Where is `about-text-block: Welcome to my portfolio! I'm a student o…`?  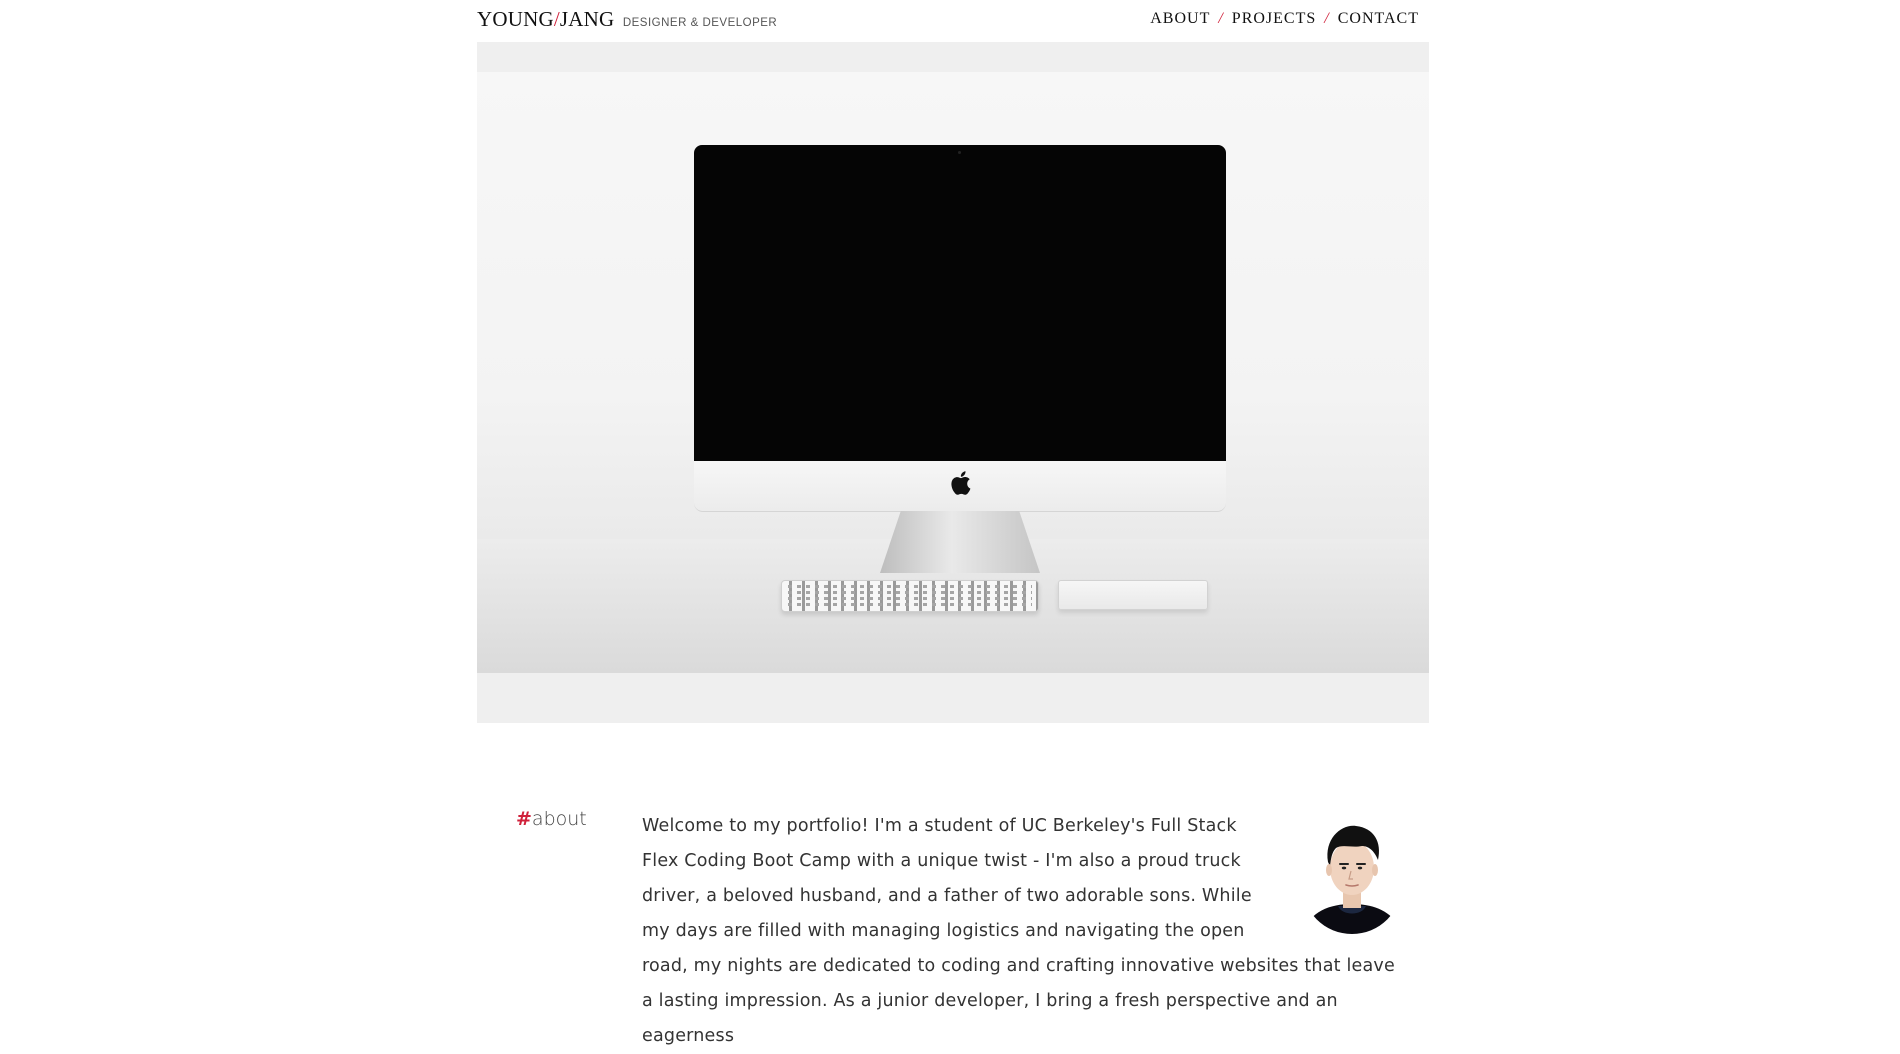
about-text-block: Welcome to my portfolio! I'm a student o… is located at coordinates (1025, 931).